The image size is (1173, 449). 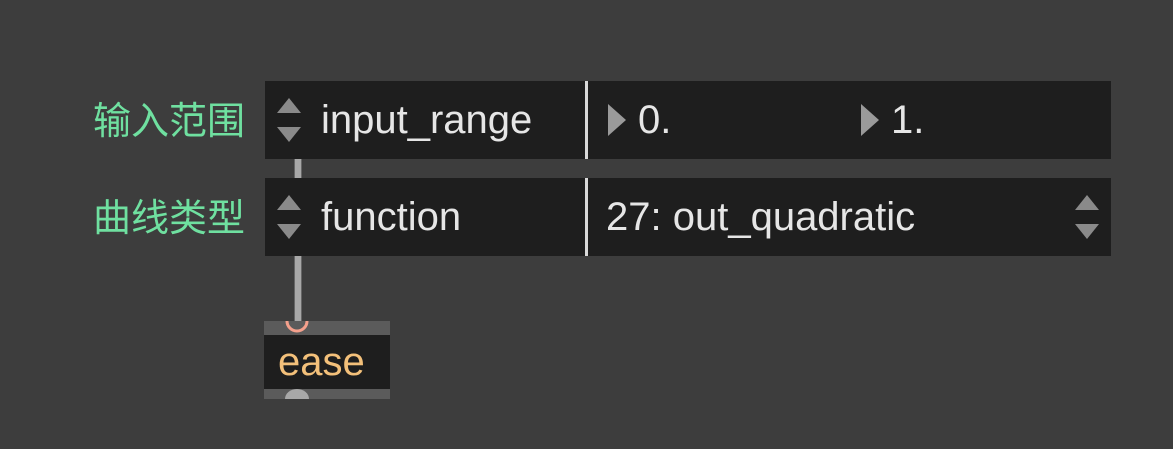 I want to click on range-min-value: 0., so click(x=655, y=120).